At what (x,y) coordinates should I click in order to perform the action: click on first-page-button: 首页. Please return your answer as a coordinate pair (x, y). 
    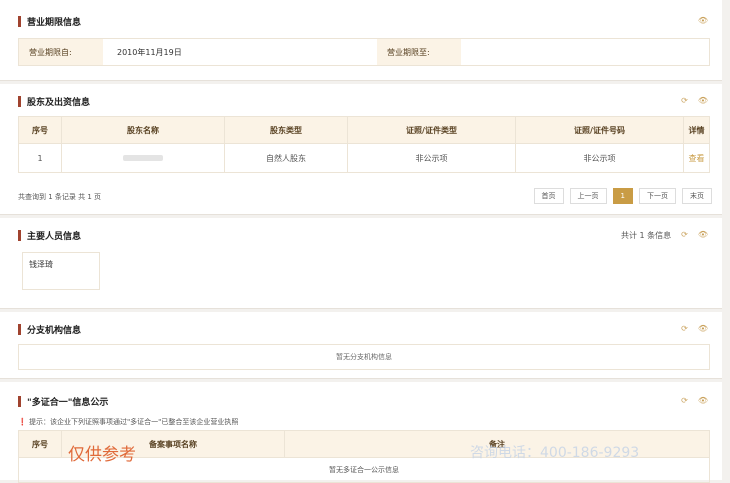
    Looking at the image, I should click on (548, 196).